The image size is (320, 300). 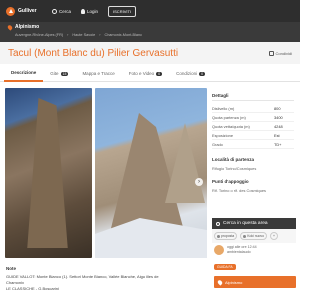 I want to click on tab-description: Descrizione, so click(x=24, y=73).